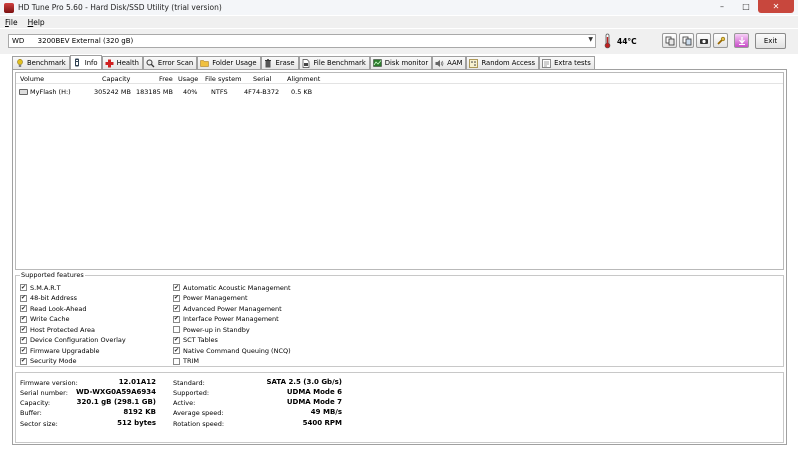  Describe the element at coordinates (139, 412) in the screenshot. I see `buffer-value: 8192 KB` at that location.